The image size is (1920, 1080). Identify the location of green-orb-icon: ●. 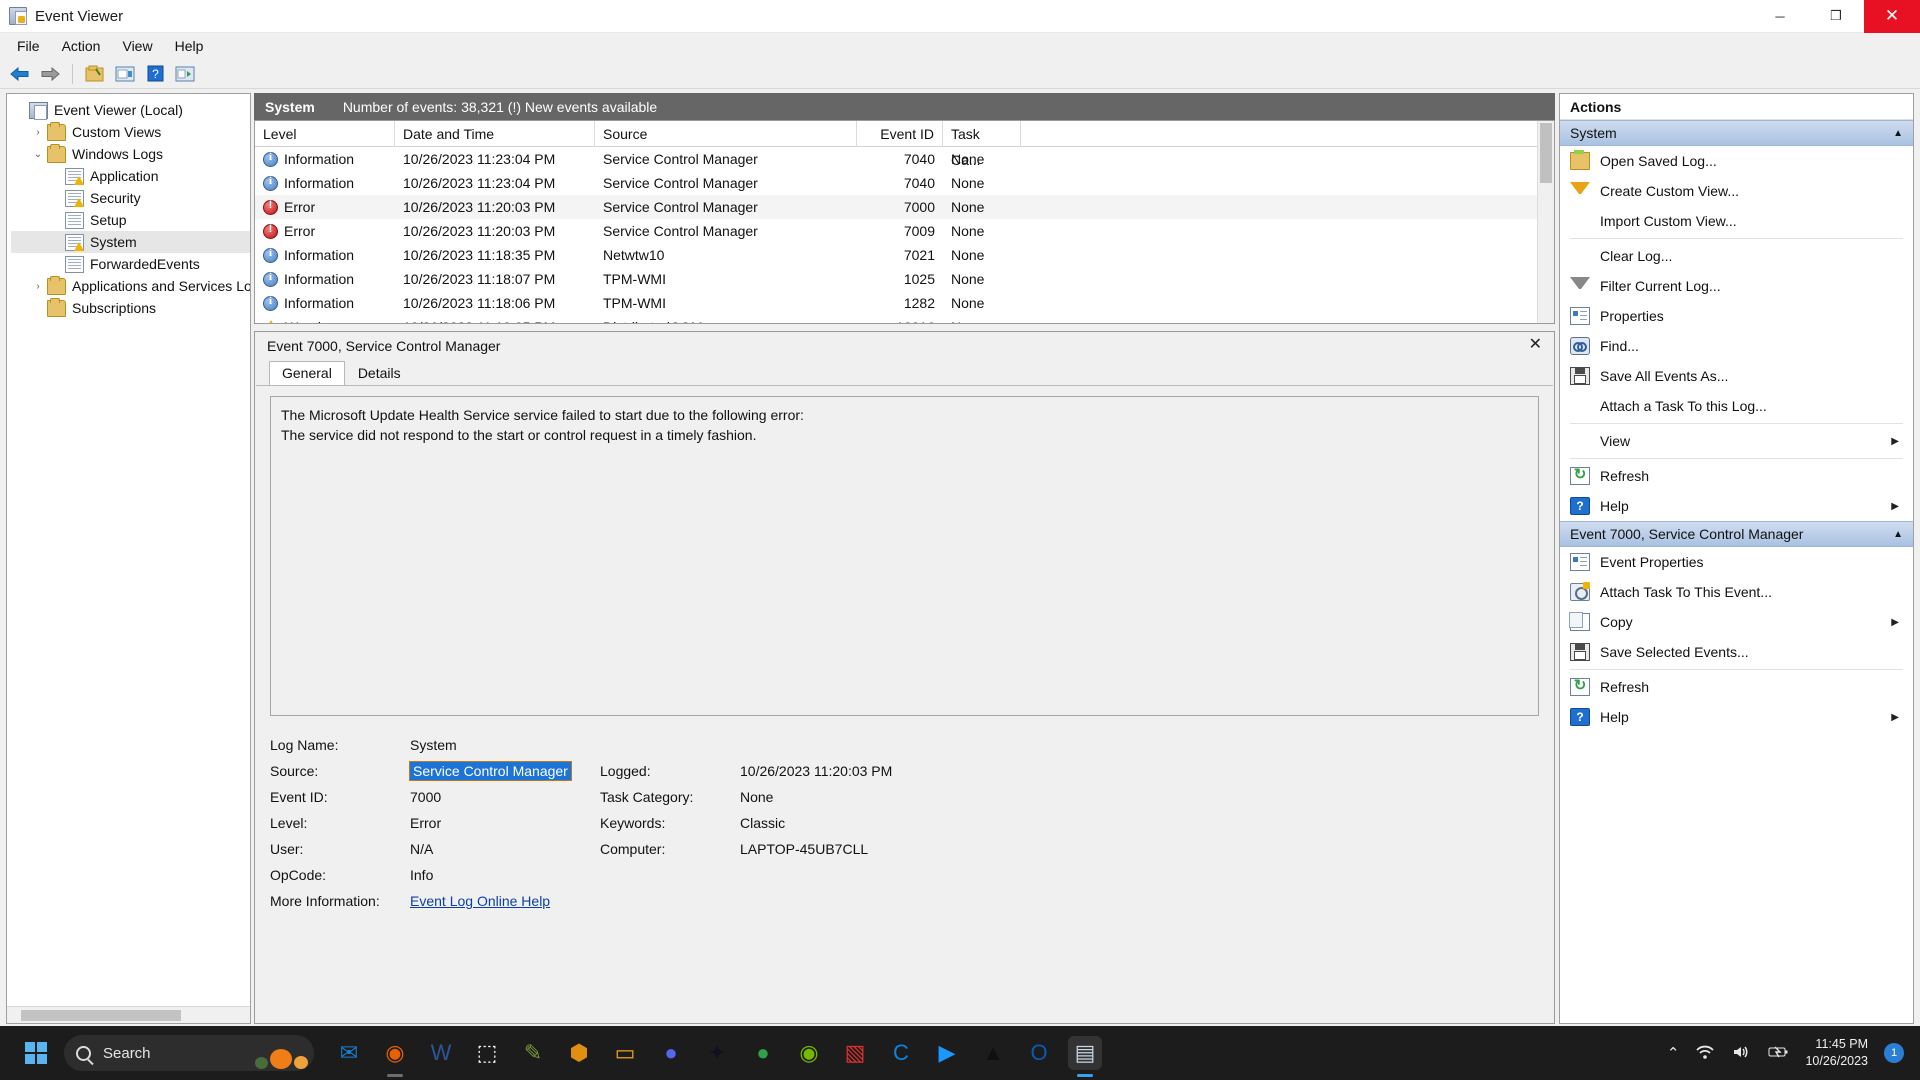
(763, 1053).